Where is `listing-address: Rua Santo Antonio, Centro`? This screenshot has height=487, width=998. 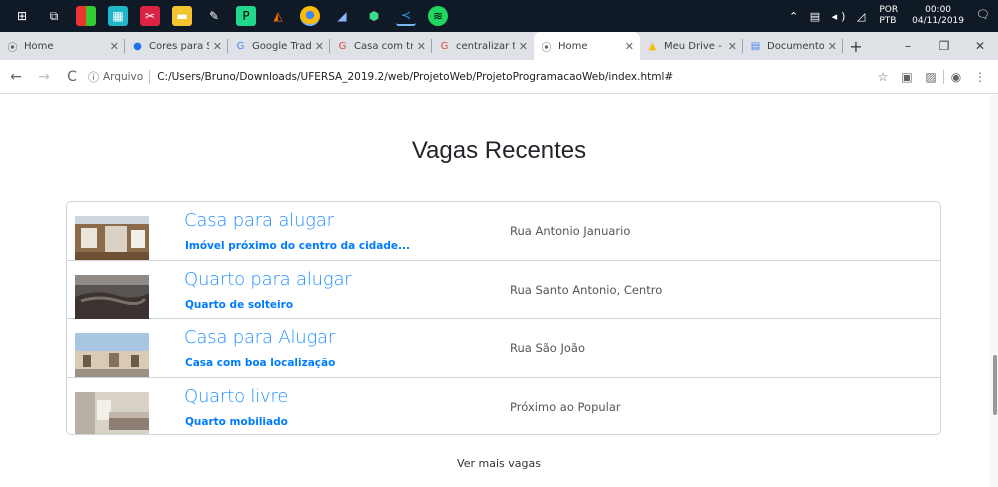
listing-address: Rua Santo Antonio, Centro is located at coordinates (586, 289).